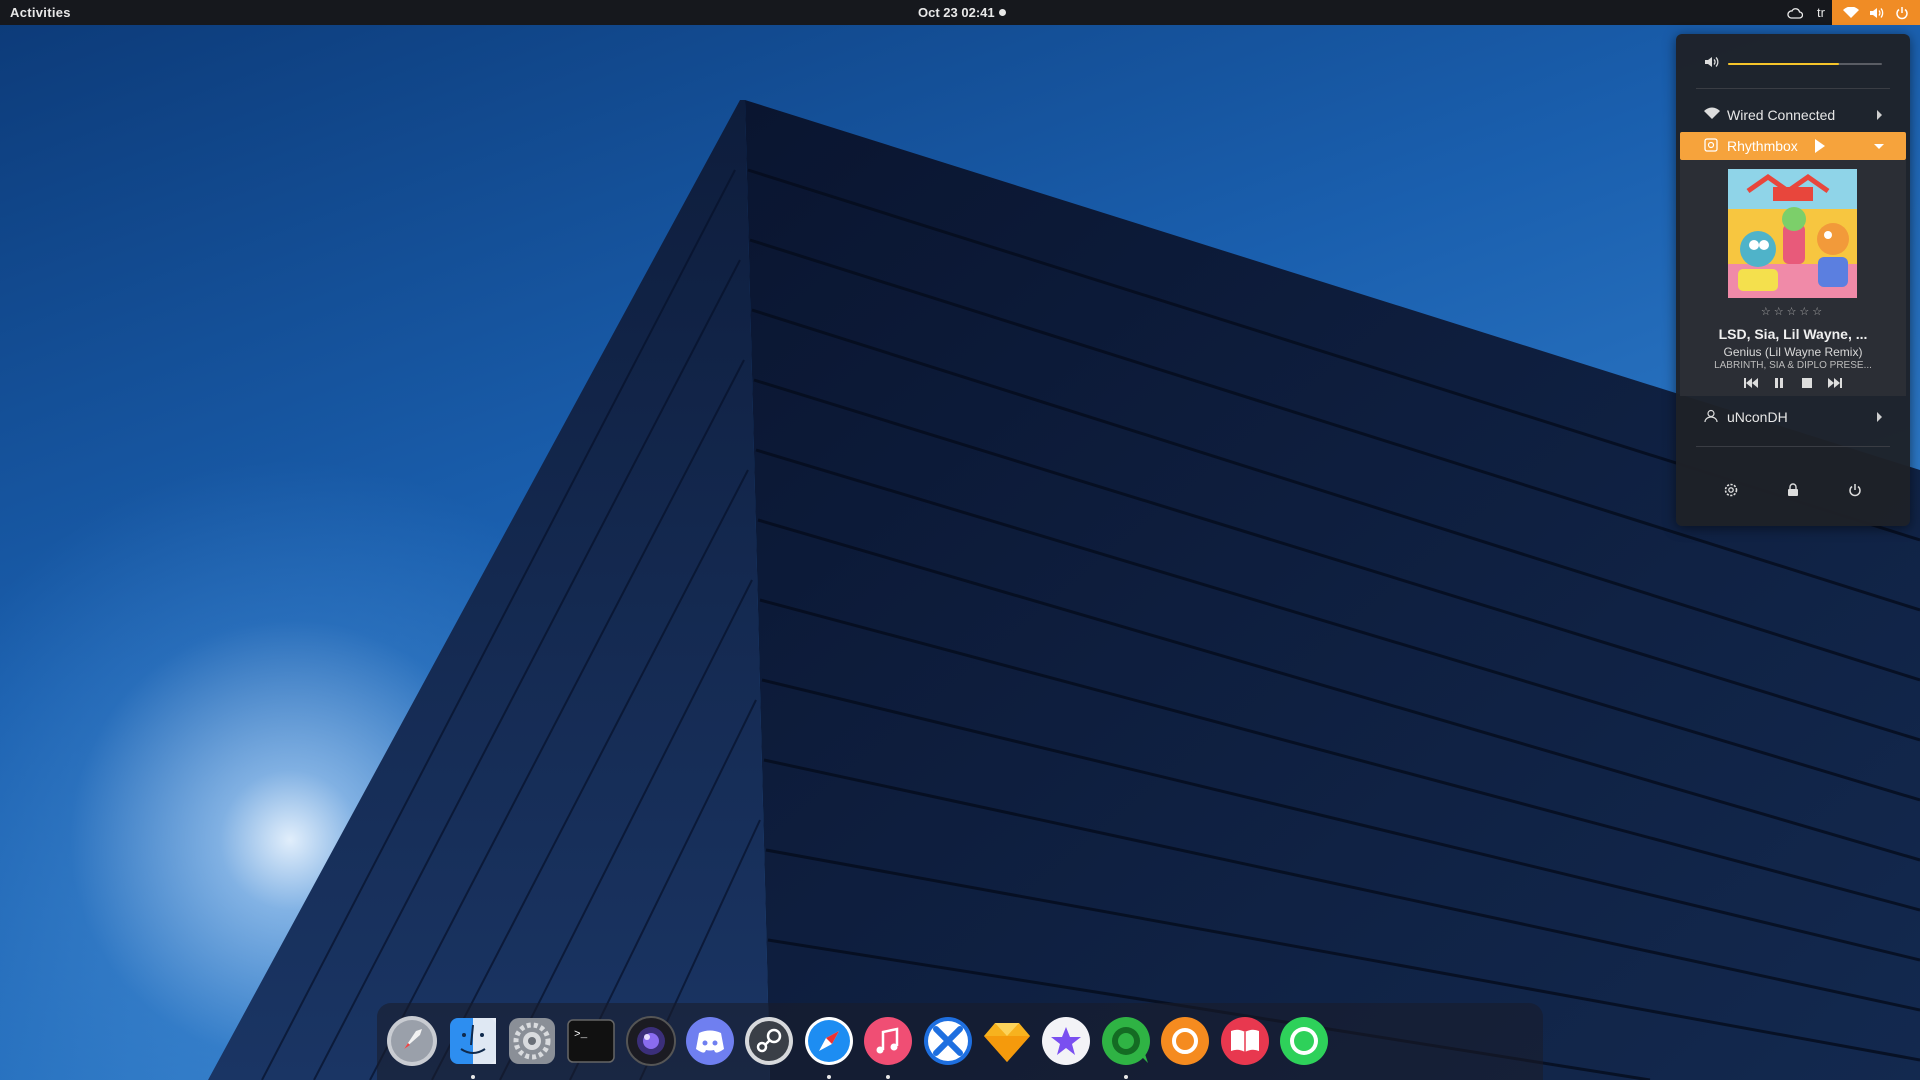 This screenshot has height=1080, width=1920. Describe the element at coordinates (1835, 383) in the screenshot. I see `next-track-icon` at that location.